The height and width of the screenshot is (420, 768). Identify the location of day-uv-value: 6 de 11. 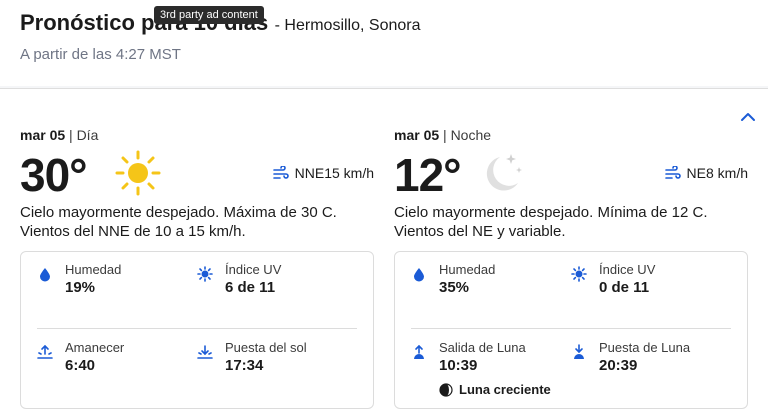
(250, 287).